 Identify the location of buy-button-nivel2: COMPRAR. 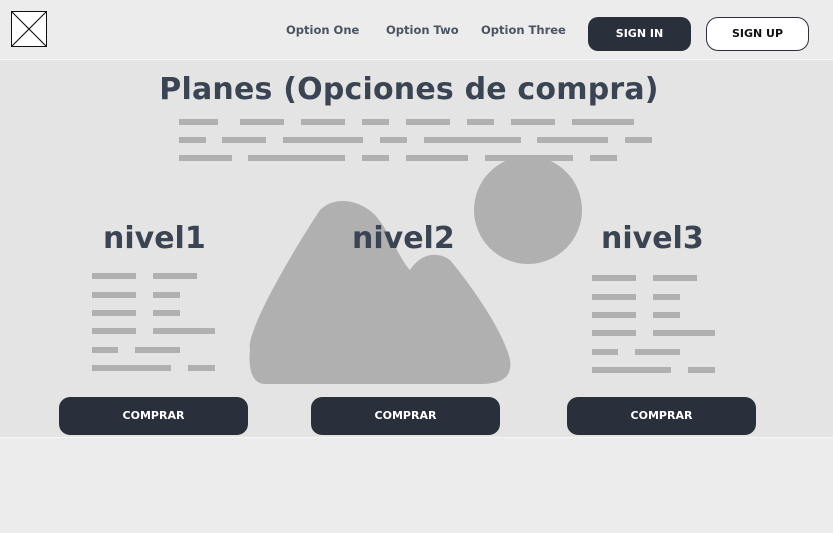
(405, 416).